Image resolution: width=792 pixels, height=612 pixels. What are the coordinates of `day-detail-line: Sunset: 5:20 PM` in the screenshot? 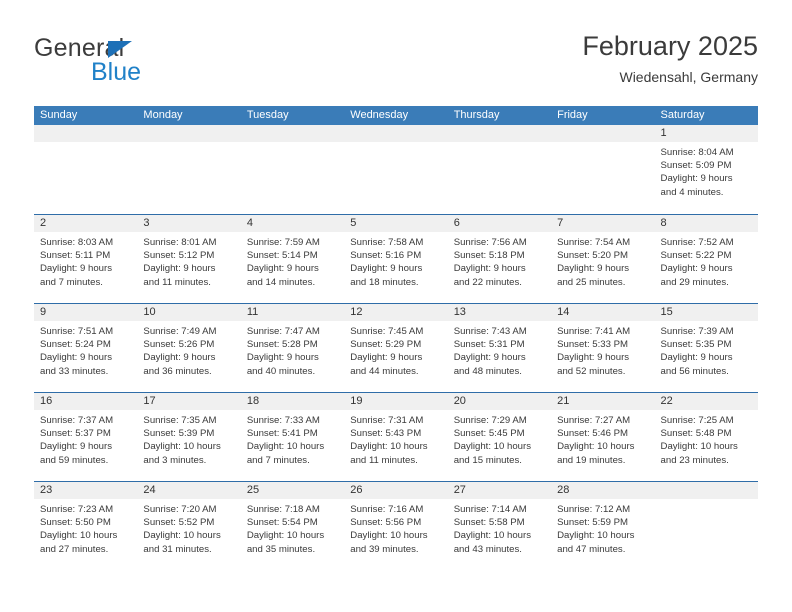 It's located at (593, 256).